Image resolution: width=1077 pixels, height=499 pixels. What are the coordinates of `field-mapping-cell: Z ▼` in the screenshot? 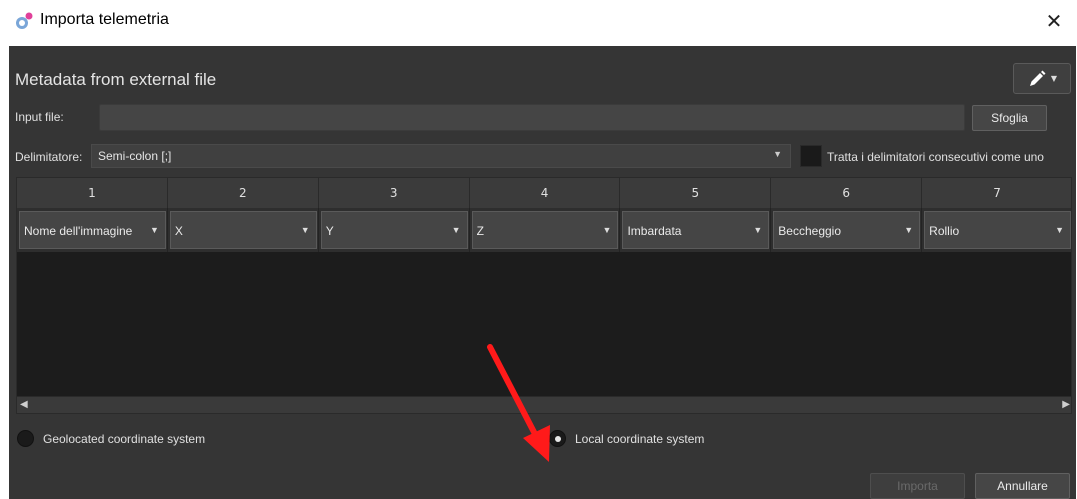 It's located at (545, 230).